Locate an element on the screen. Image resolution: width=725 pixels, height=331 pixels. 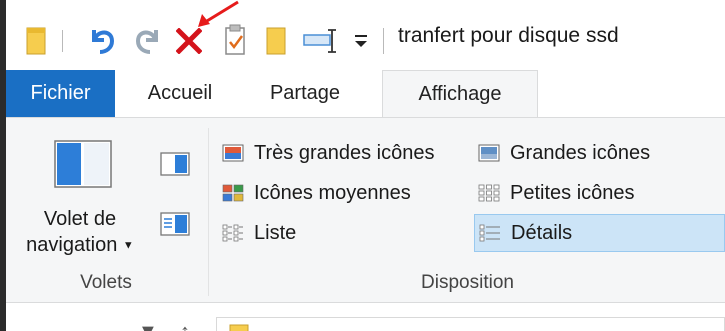
layout-label: Grandes icônes is located at coordinates (580, 152).